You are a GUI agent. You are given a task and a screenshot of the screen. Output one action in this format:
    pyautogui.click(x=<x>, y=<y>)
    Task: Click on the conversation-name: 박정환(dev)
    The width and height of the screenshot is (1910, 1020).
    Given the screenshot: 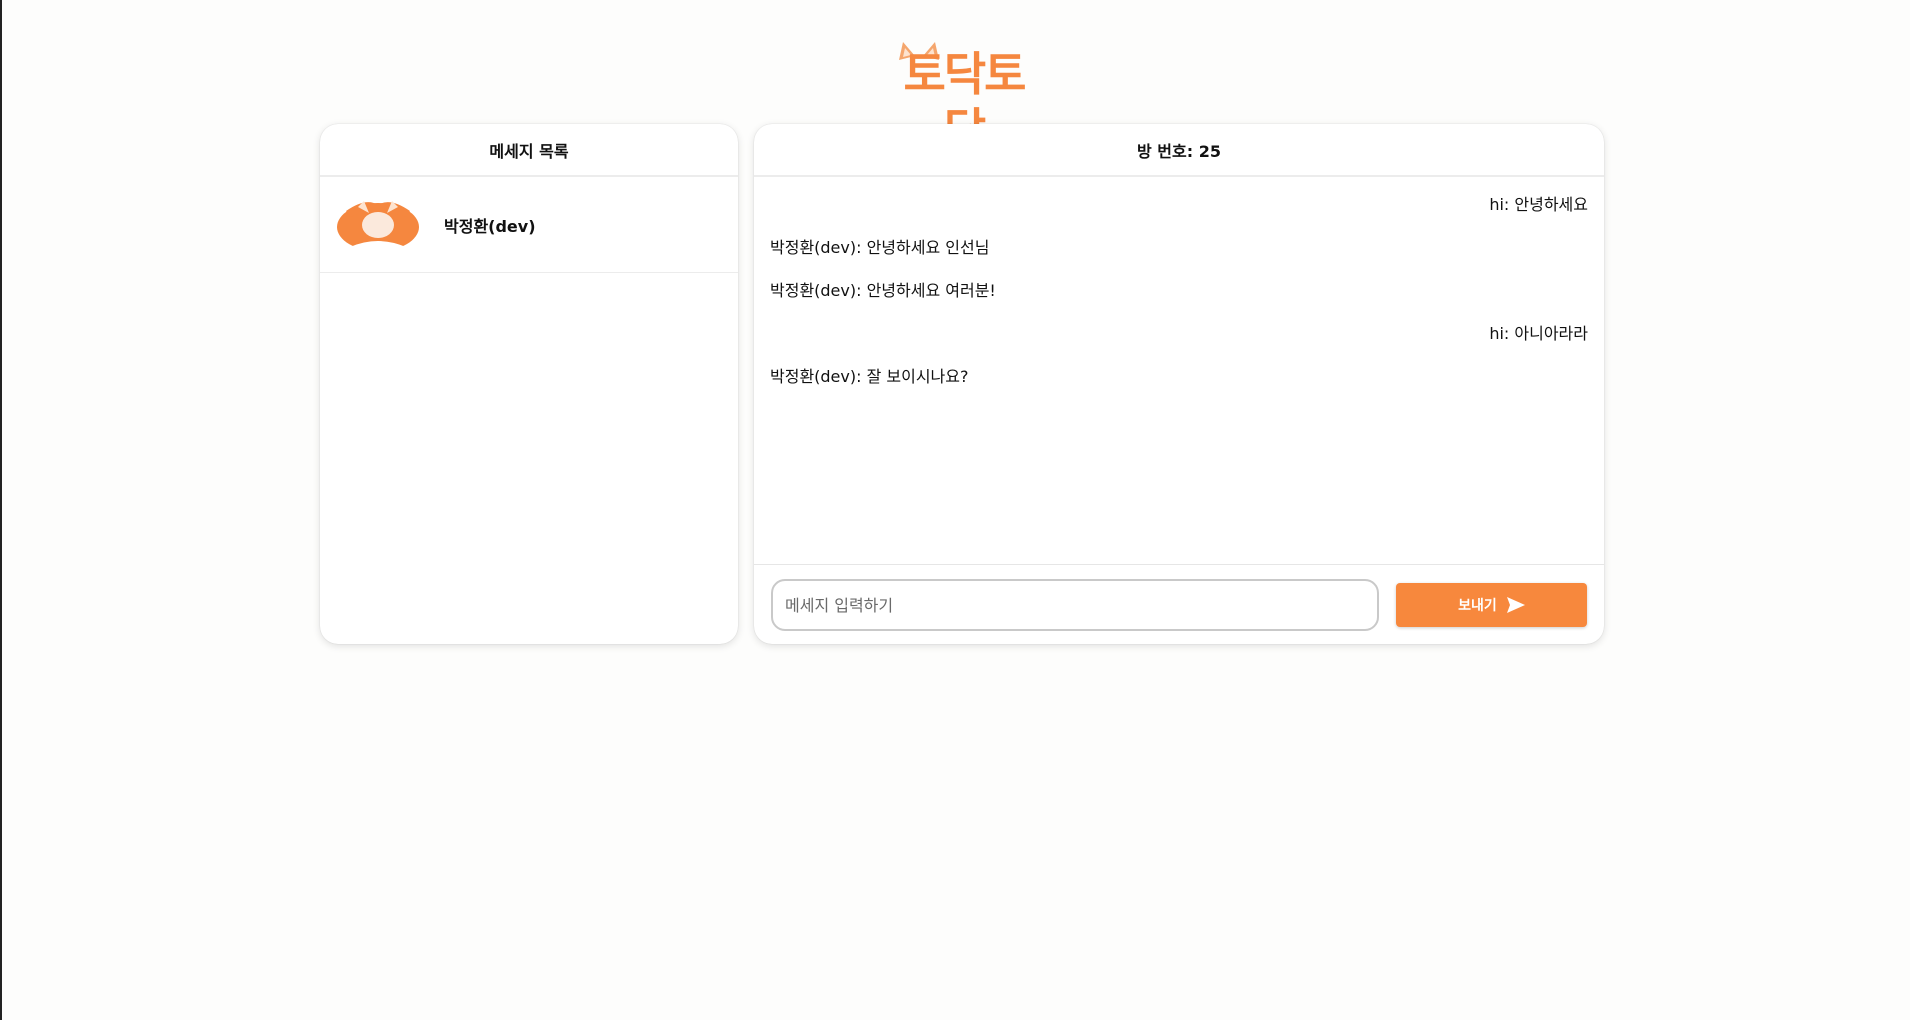 What is the action you would take?
    pyautogui.click(x=490, y=226)
    